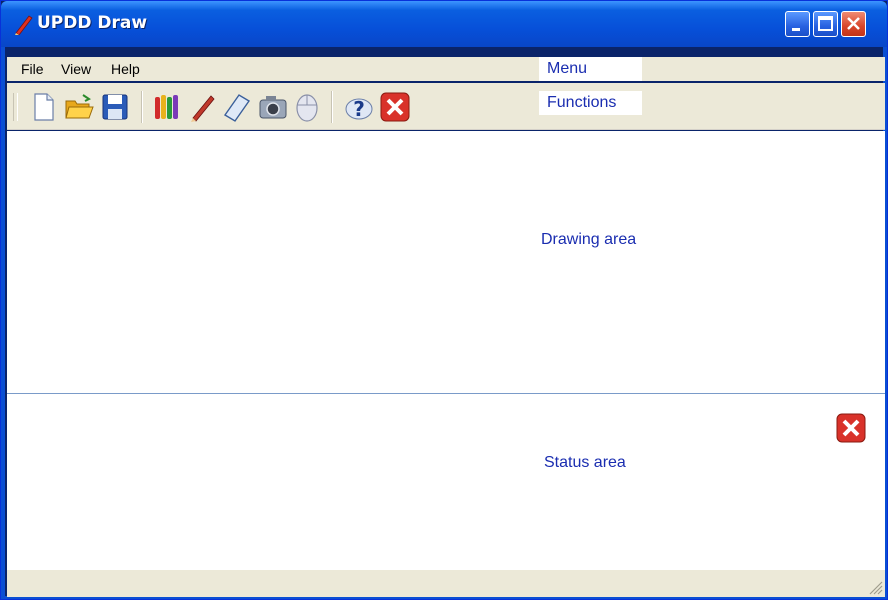 Image resolution: width=888 pixels, height=600 pixels. What do you see at coordinates (3, 323) in the screenshot?
I see `frame-left` at bounding box center [3, 323].